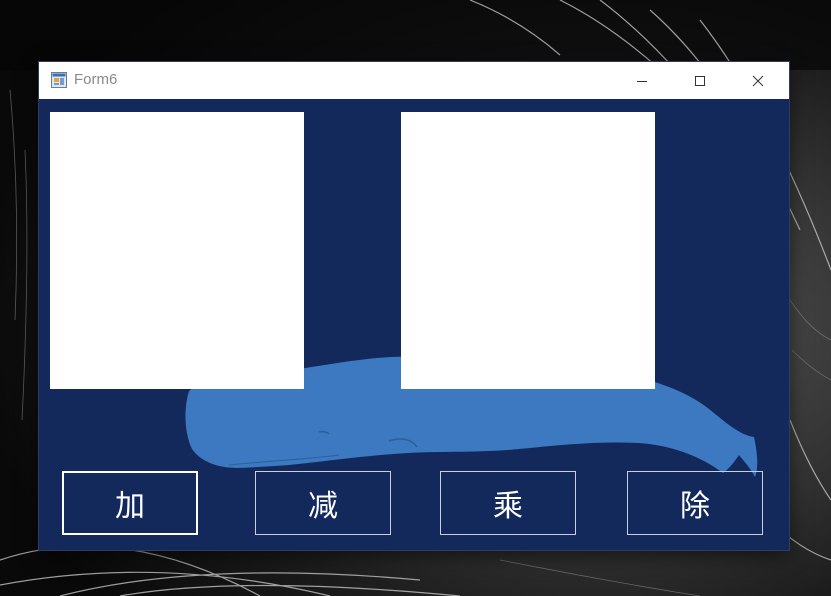 The width and height of the screenshot is (831, 596). What do you see at coordinates (323, 503) in the screenshot?
I see `subtract-button: 减` at bounding box center [323, 503].